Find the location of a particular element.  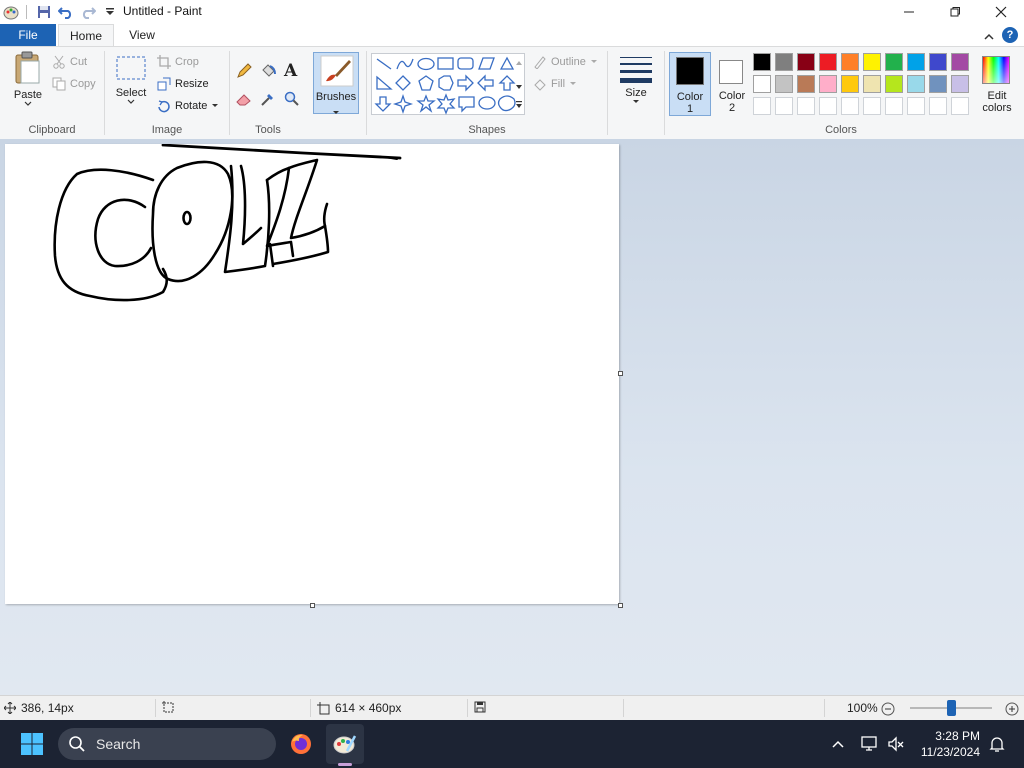

start-button is located at coordinates (32, 744).